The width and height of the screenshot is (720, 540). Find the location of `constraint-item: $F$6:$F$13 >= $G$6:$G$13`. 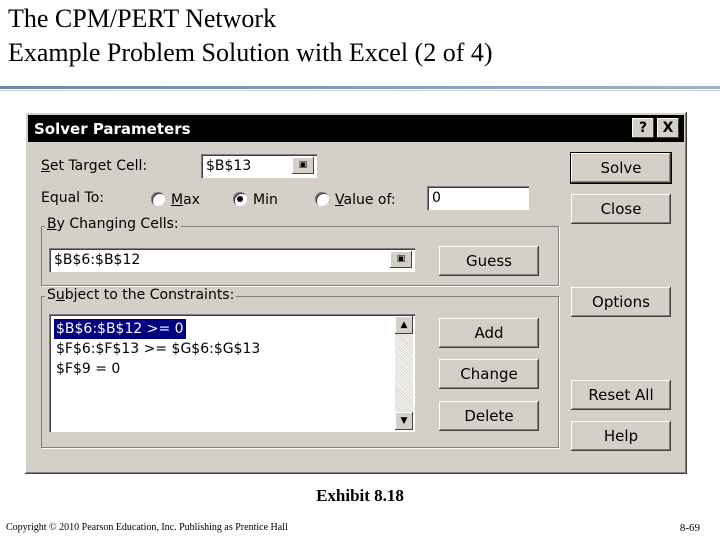

constraint-item: $F$6:$F$13 >= $G$6:$G$13 is located at coordinates (158, 349).